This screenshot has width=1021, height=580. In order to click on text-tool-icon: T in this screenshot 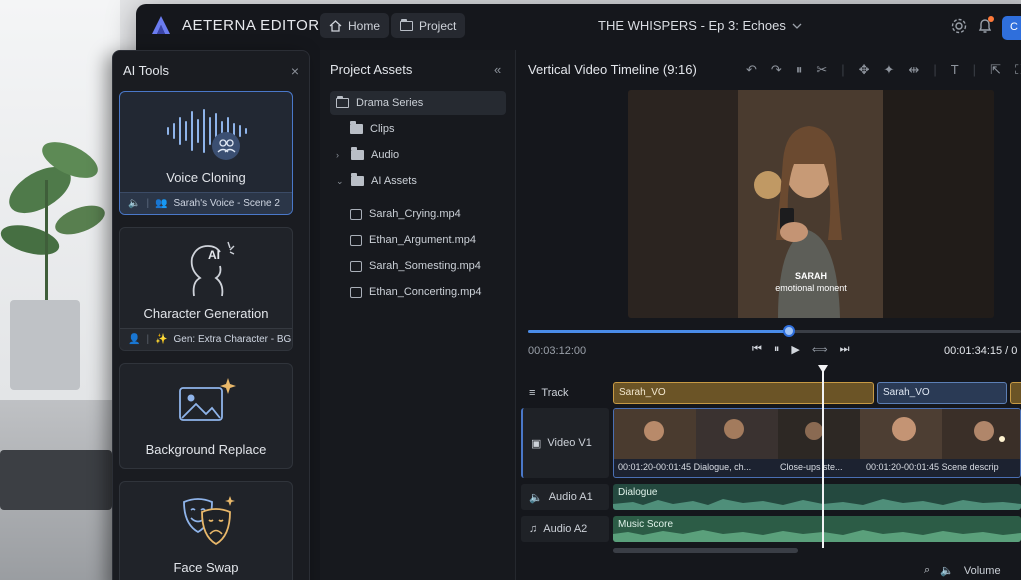, I will do `click(955, 70)`.